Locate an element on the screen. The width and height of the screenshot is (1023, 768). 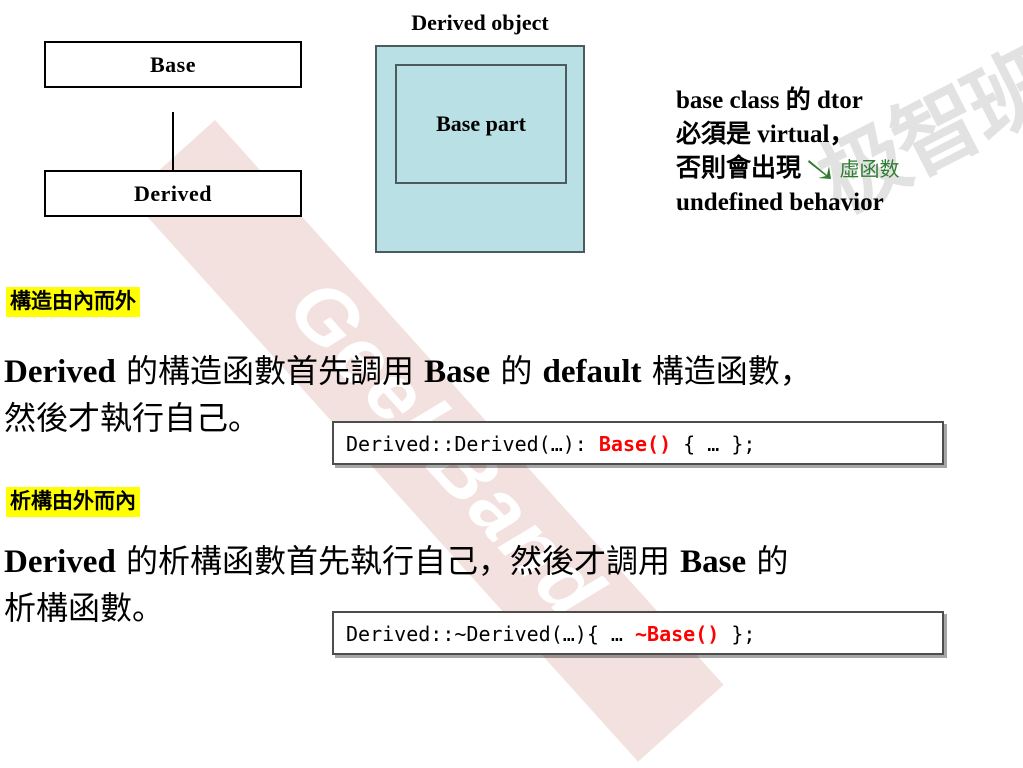
note-annotation: 虛函数 is located at coordinates (869, 169).